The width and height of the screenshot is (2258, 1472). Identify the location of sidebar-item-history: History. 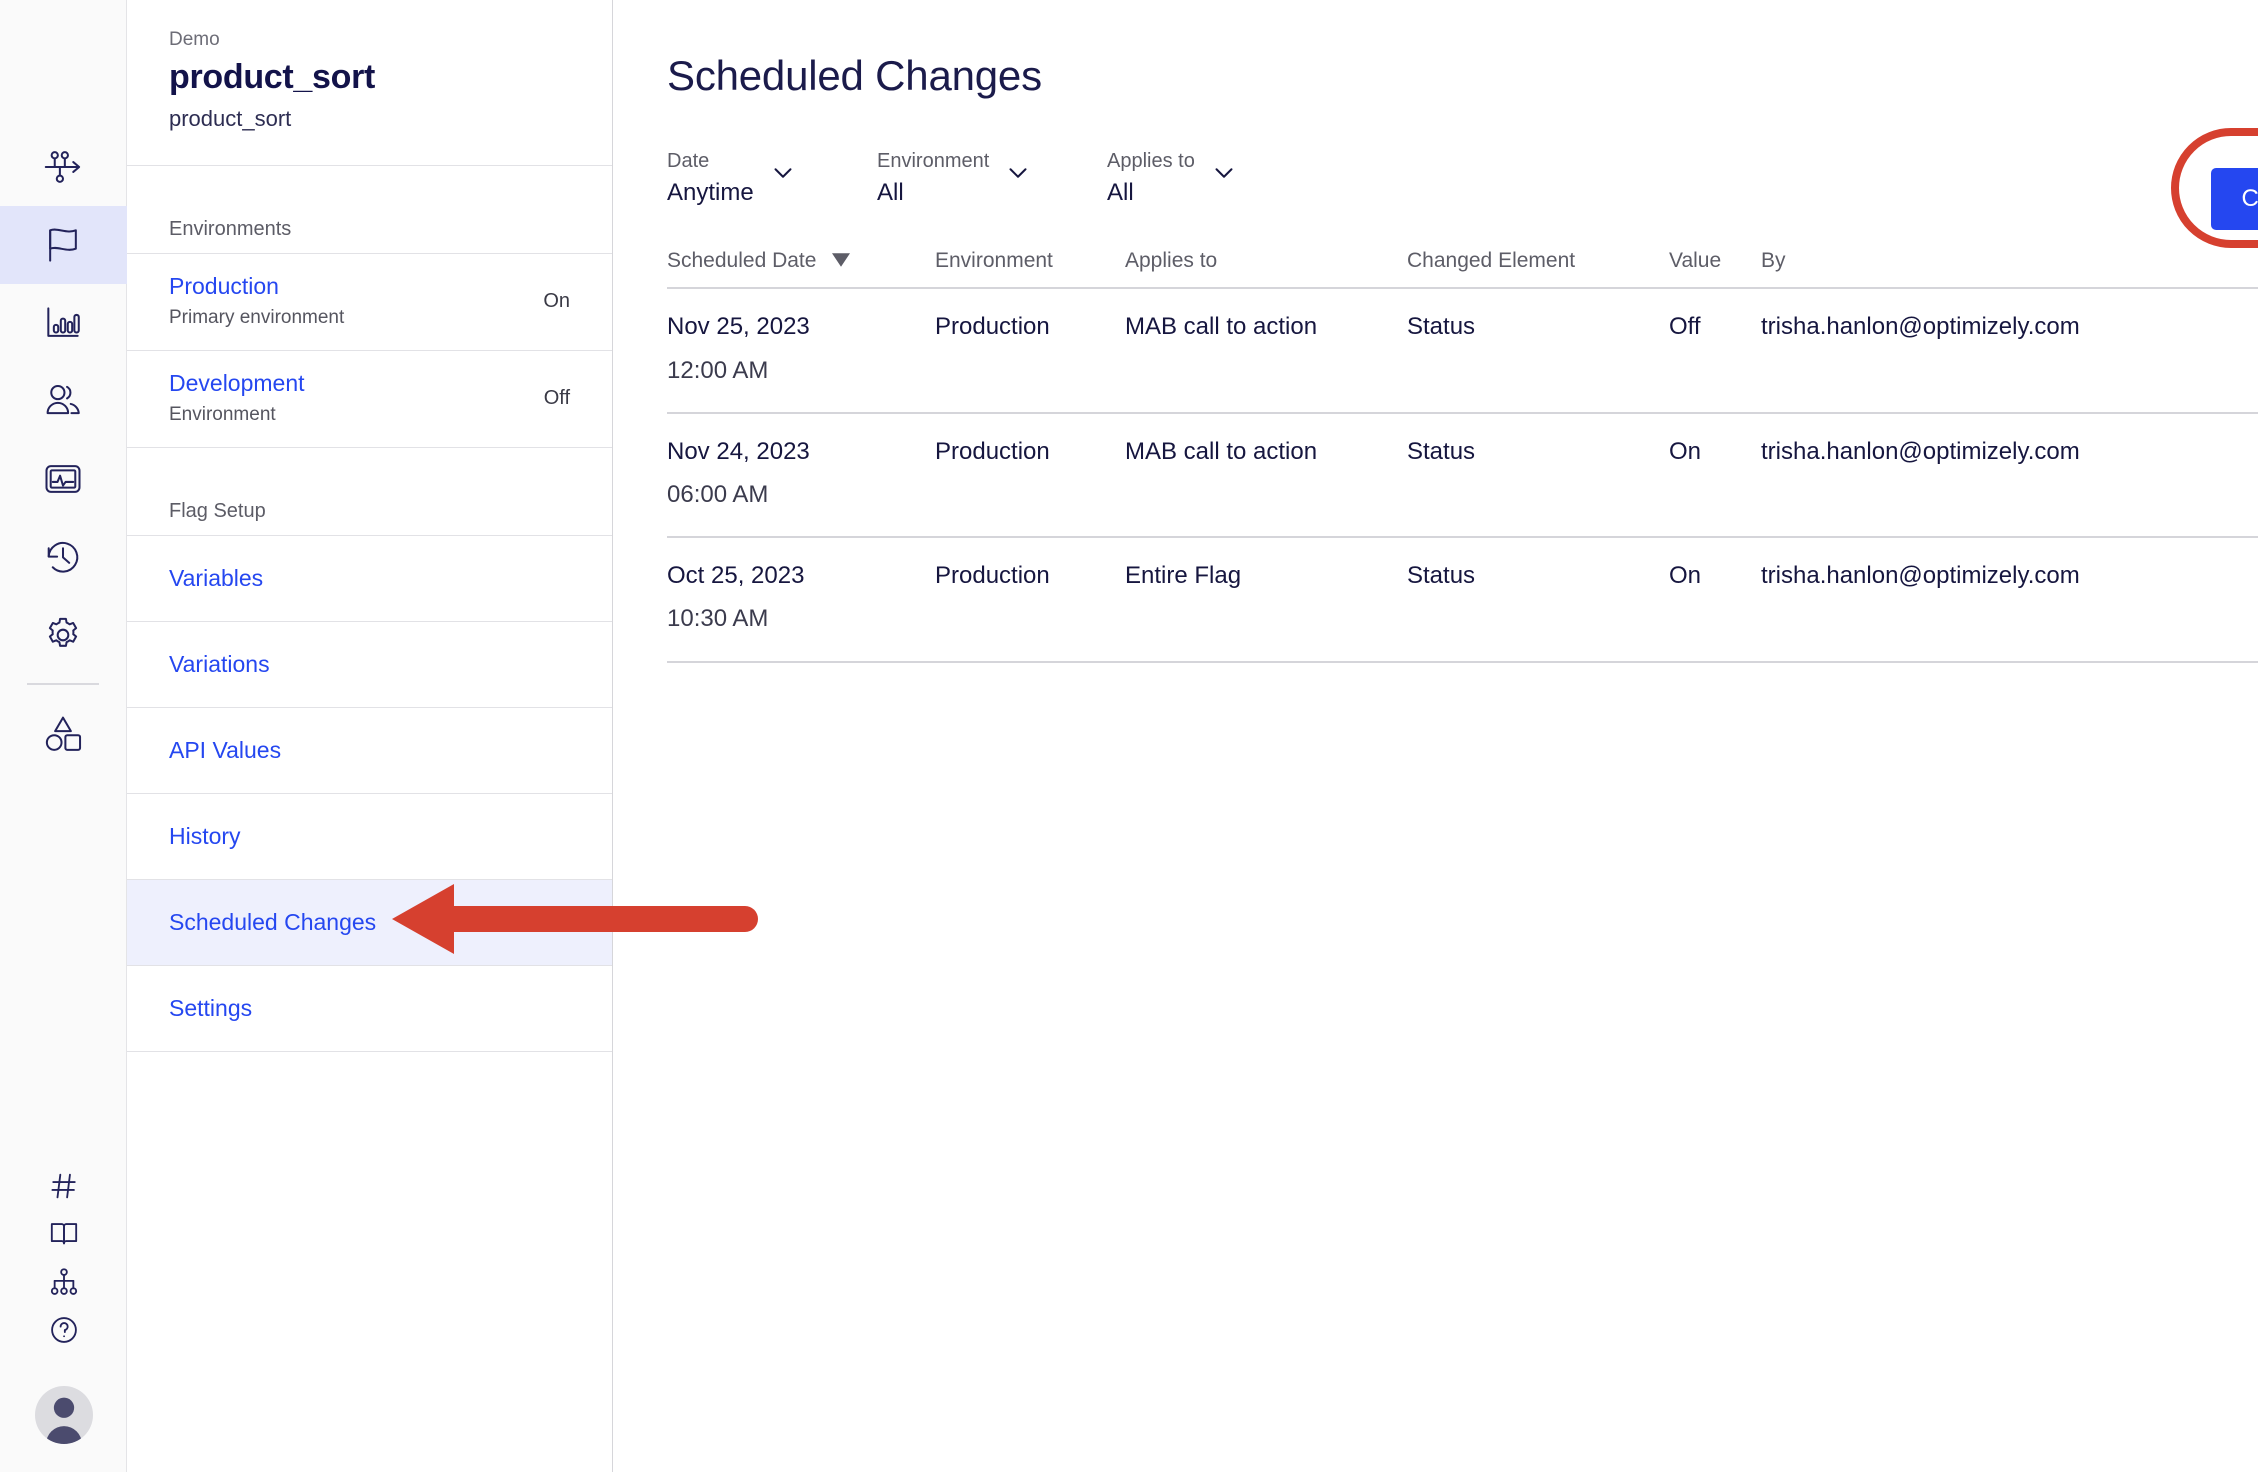
(369, 837).